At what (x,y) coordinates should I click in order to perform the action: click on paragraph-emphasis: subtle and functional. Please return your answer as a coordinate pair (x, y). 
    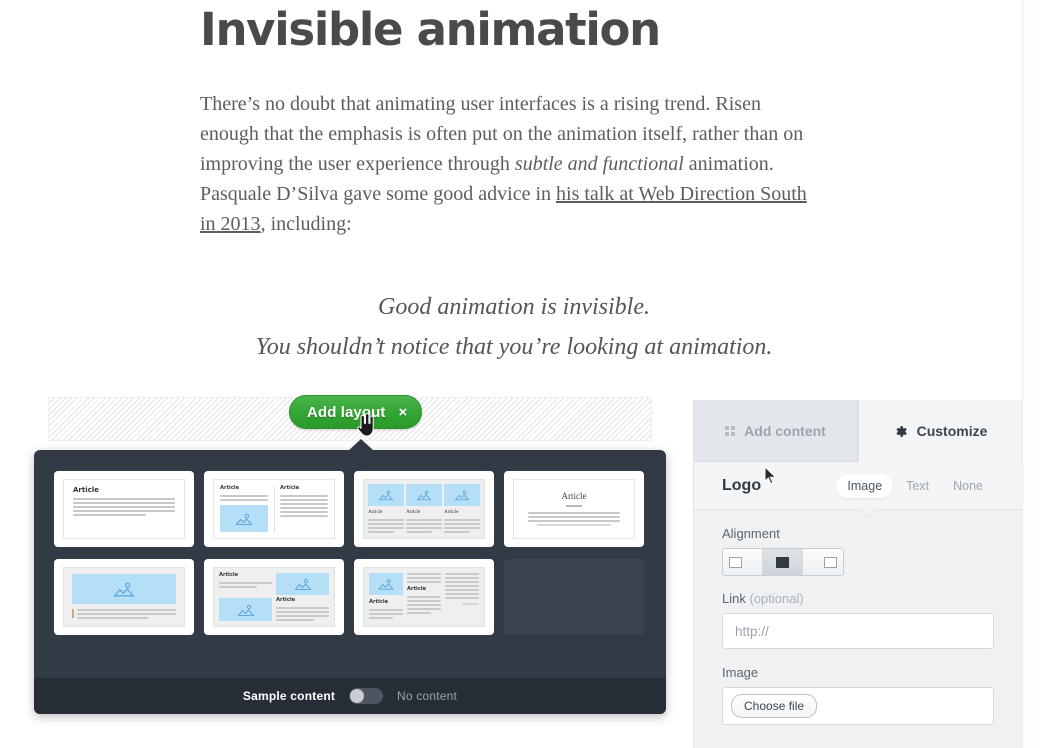
    Looking at the image, I should click on (599, 164).